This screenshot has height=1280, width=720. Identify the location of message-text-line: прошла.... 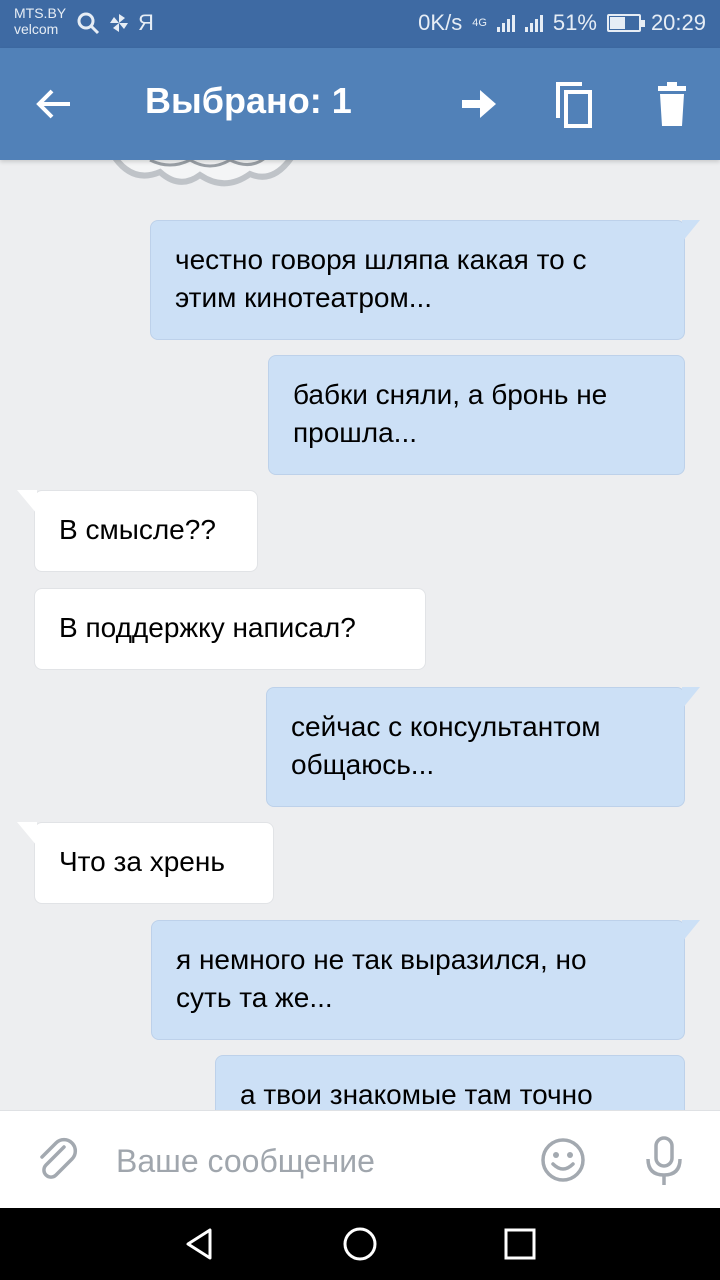
(355, 432).